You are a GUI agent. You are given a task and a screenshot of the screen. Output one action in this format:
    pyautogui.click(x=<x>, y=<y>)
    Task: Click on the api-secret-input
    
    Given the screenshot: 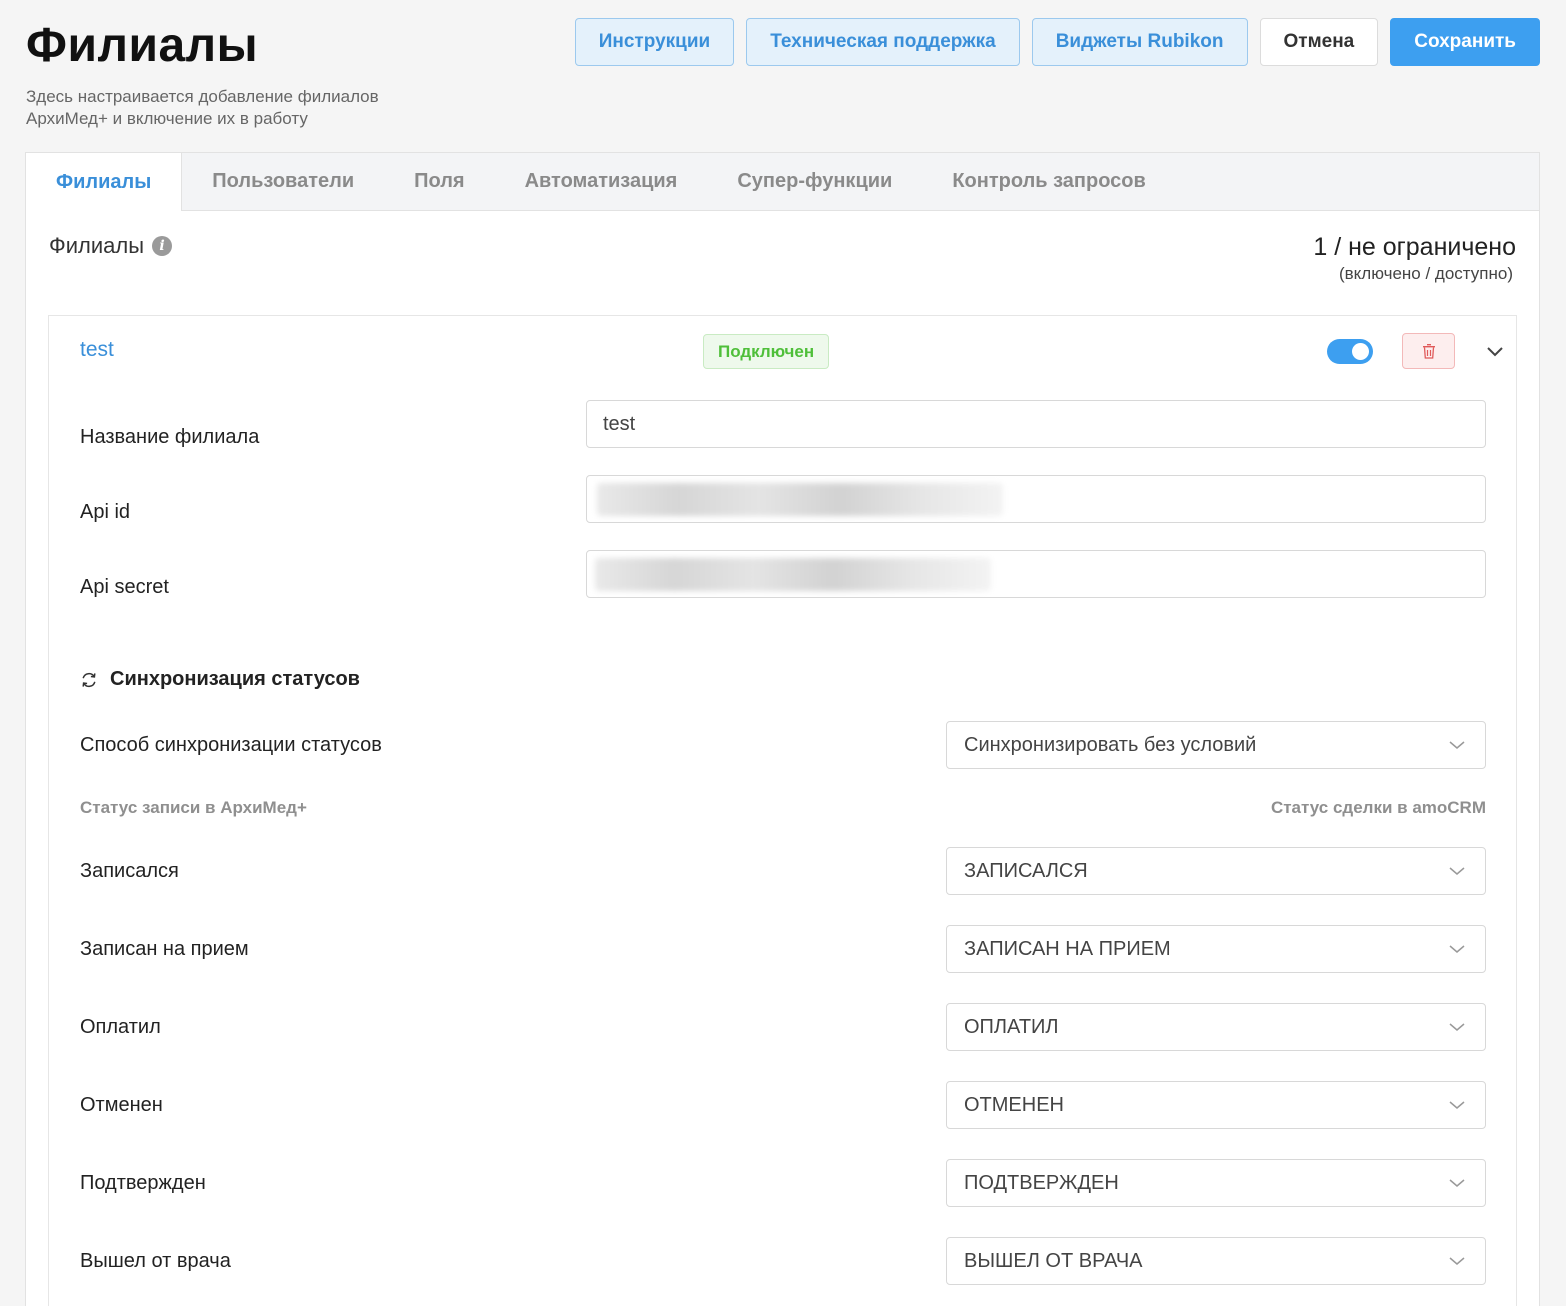 What is the action you would take?
    pyautogui.click(x=1036, y=574)
    